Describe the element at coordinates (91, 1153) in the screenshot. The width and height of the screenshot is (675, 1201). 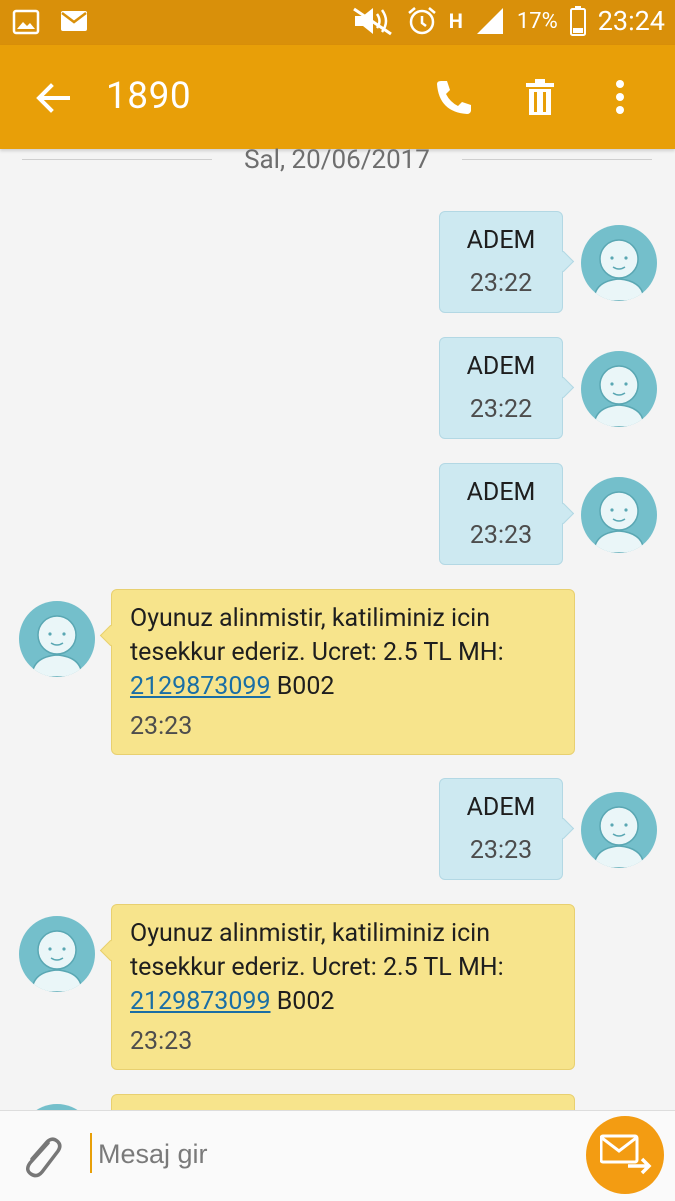
I see `text-cursor` at that location.